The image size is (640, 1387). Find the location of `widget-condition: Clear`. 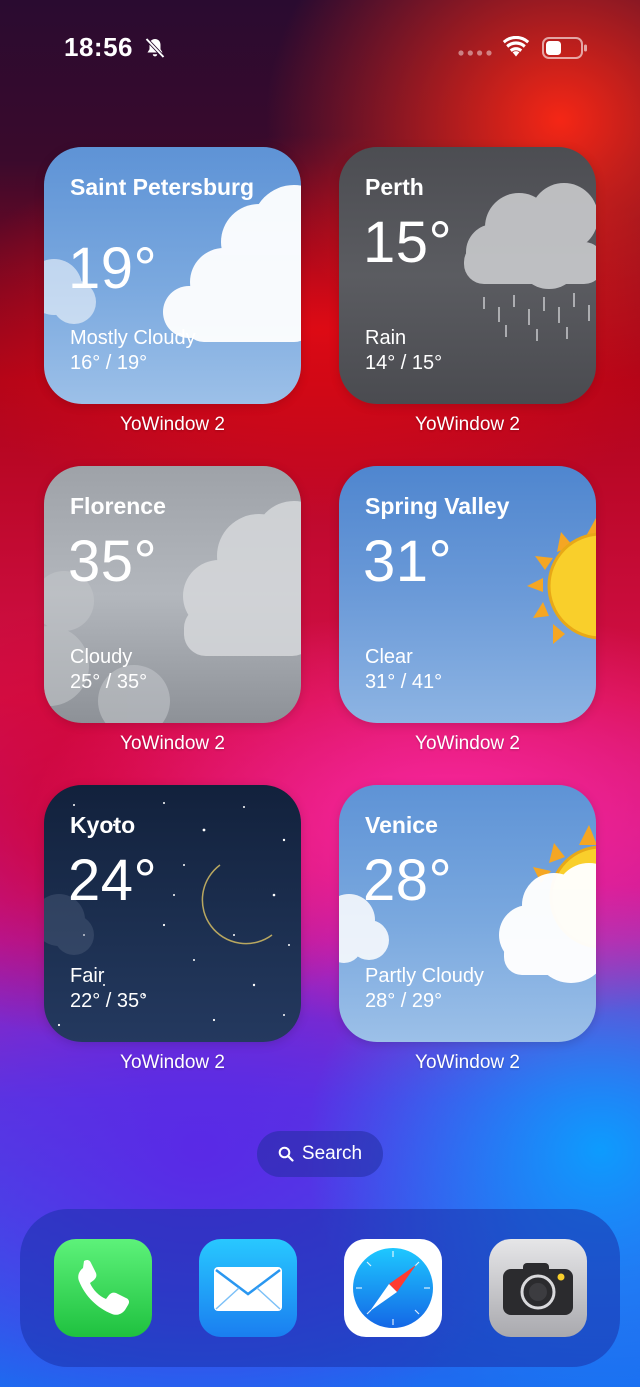

widget-condition: Clear is located at coordinates (389, 657).